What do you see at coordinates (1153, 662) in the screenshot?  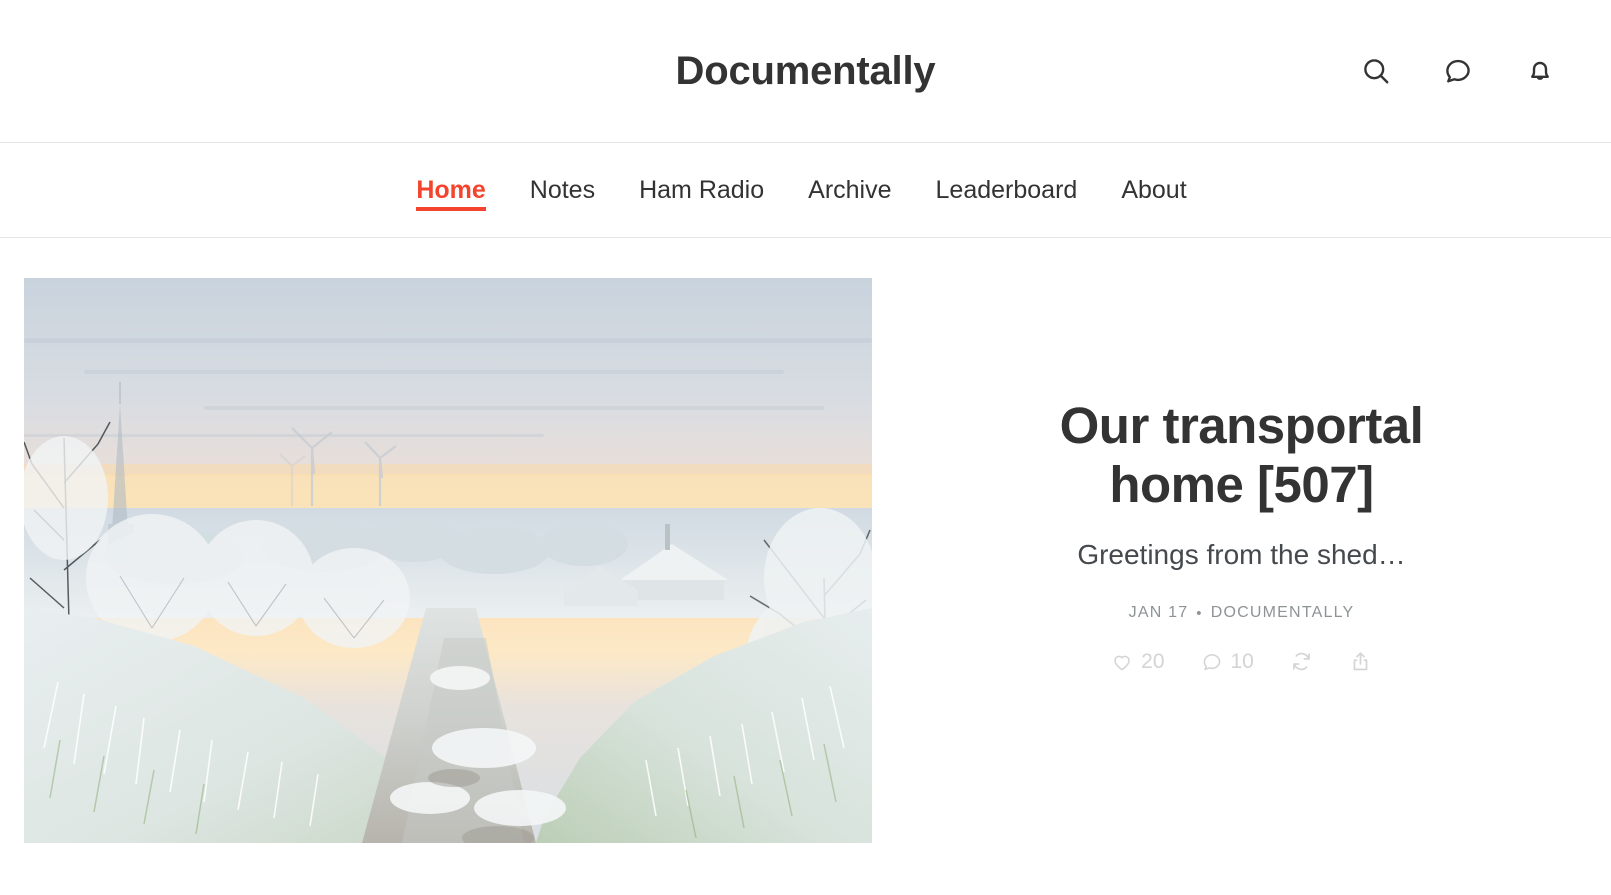 I see `like-count: 20` at bounding box center [1153, 662].